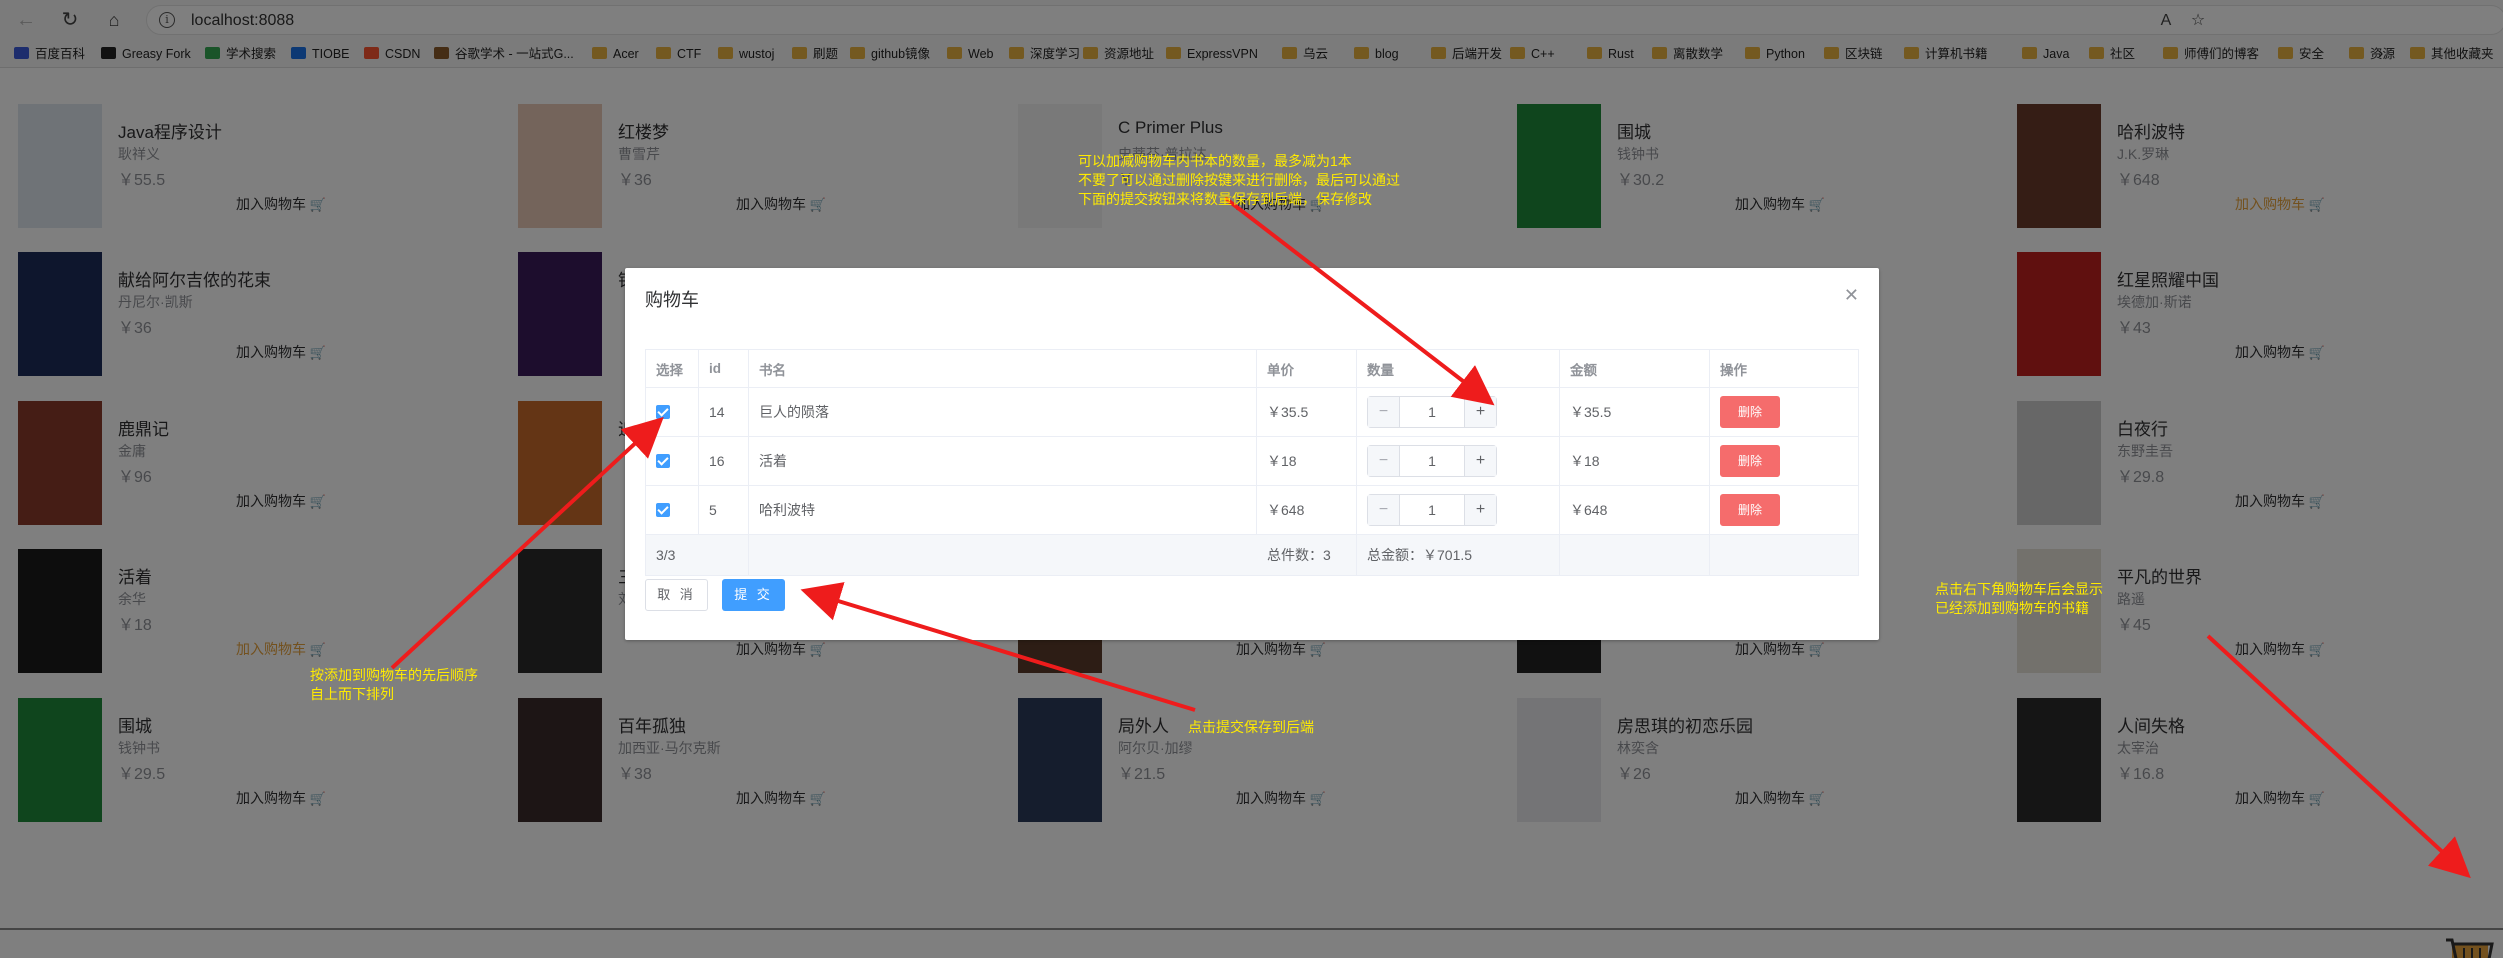 This screenshot has width=2503, height=958. Describe the element at coordinates (1733, 370) in the screenshot. I see `column-header: 操作` at that location.